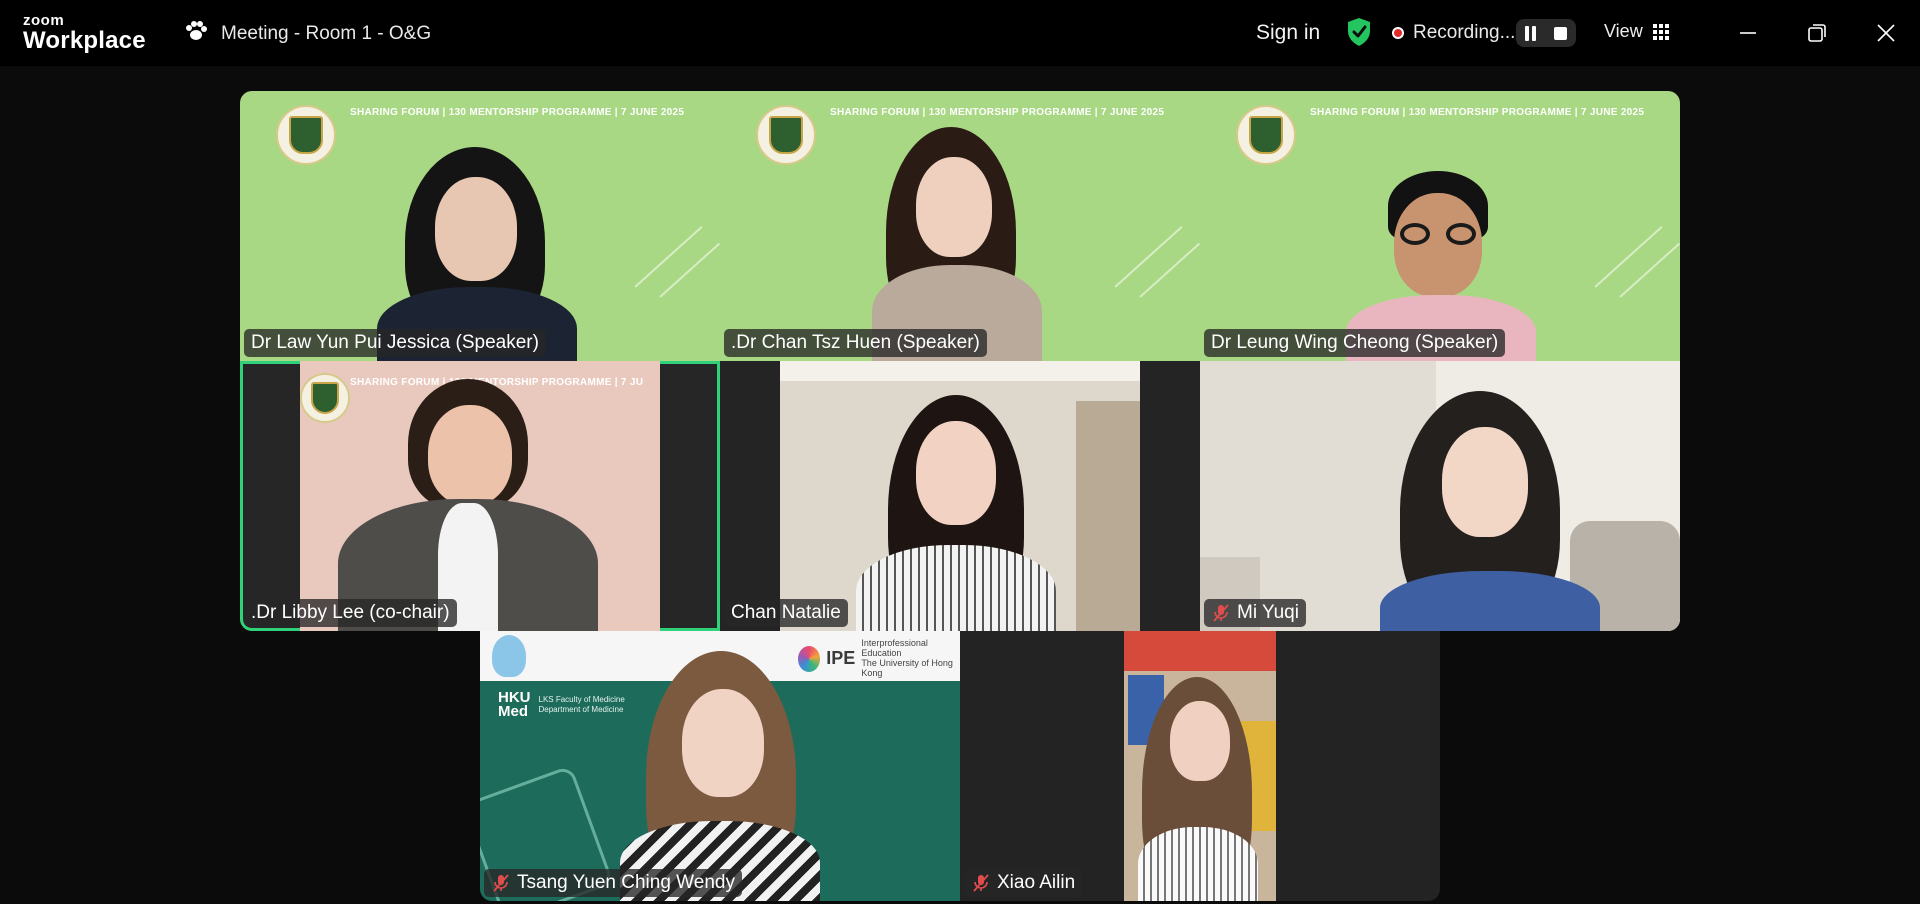 The height and width of the screenshot is (904, 1920). Describe the element at coordinates (1438, 234) in the screenshot. I see `glasses` at that location.